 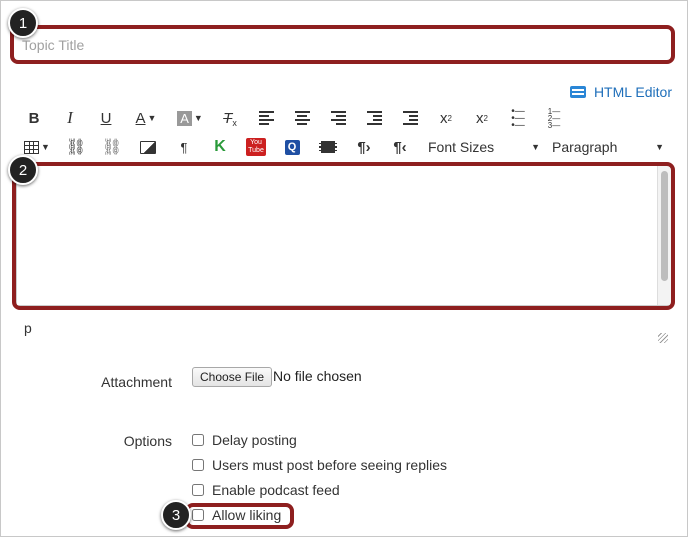 I want to click on image-button, so click(x=148, y=147).